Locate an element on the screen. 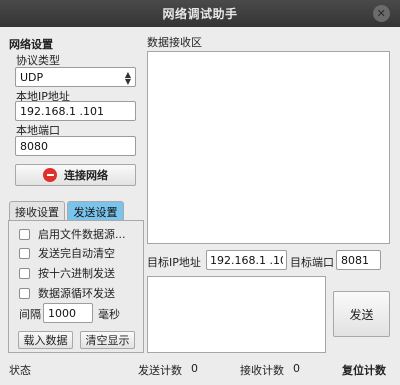  receive-area-title: 数据接收区 is located at coordinates (174, 42).